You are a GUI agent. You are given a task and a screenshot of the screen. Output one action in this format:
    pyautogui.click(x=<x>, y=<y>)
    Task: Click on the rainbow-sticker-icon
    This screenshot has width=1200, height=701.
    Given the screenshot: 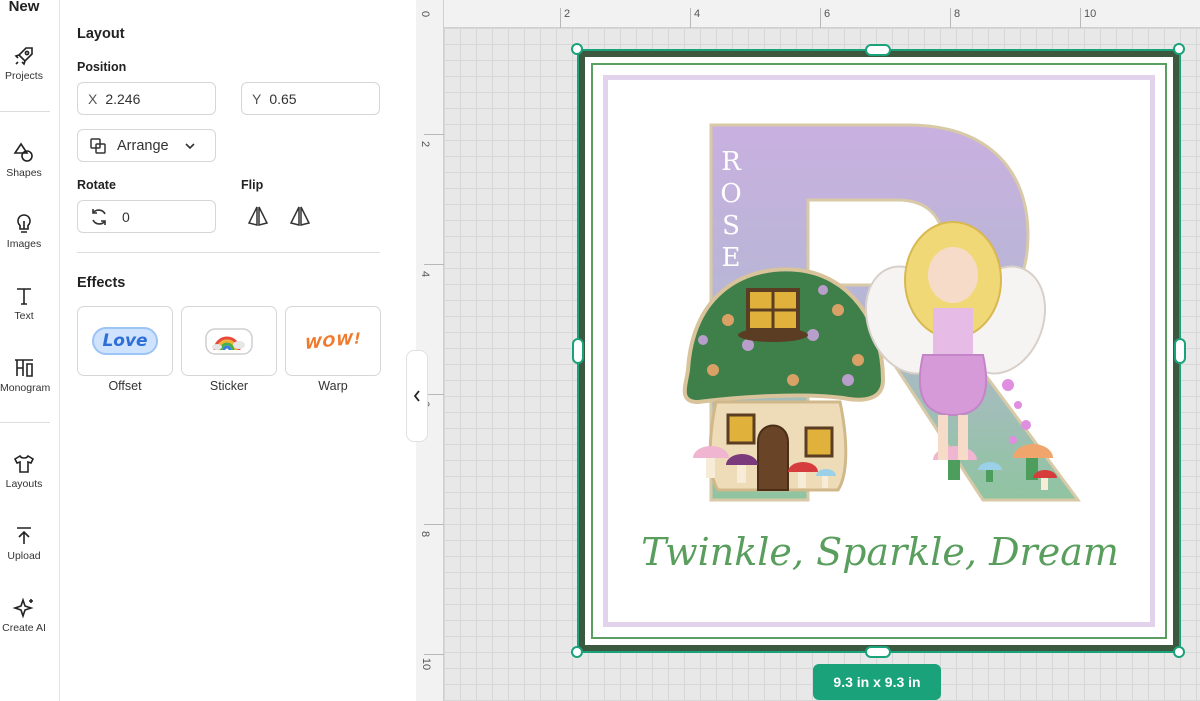 What is the action you would take?
    pyautogui.click(x=229, y=341)
    